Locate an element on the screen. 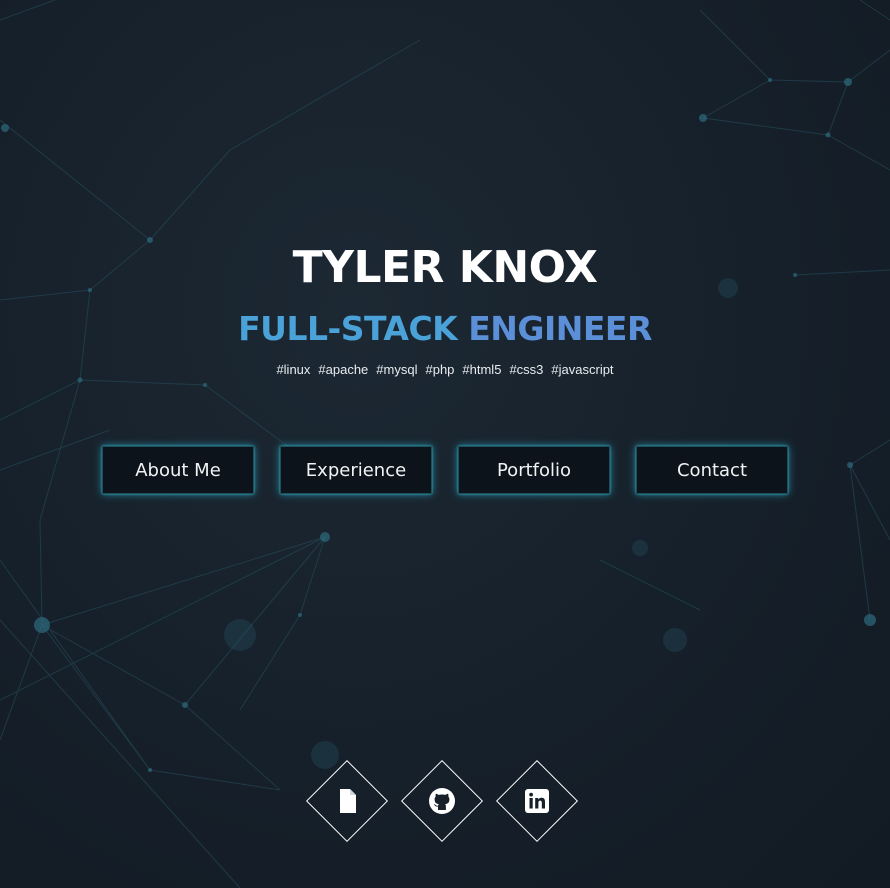 The width and height of the screenshot is (890, 888). tag-css3: #css3 is located at coordinates (526, 369).